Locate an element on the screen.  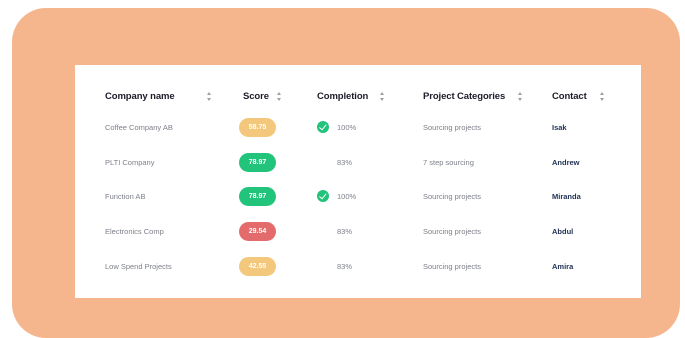
column-header-label: Completion is located at coordinates (343, 96).